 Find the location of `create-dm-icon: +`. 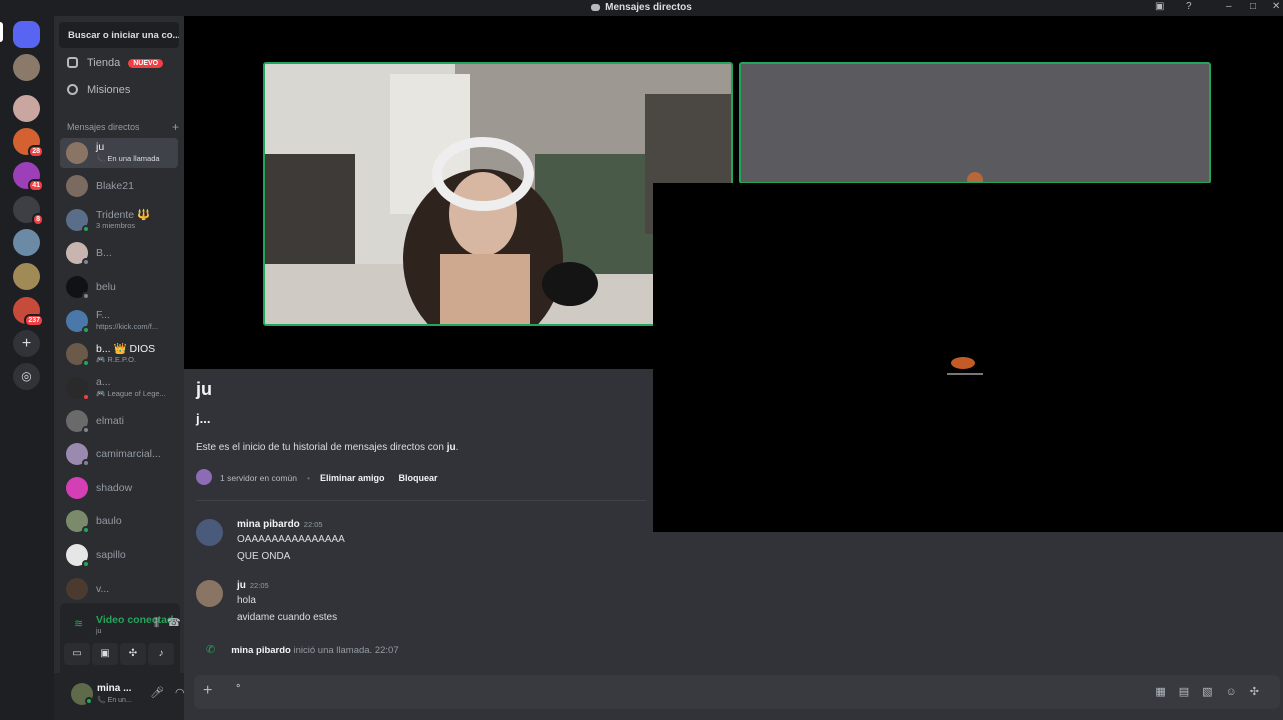

create-dm-icon: + is located at coordinates (175, 127).